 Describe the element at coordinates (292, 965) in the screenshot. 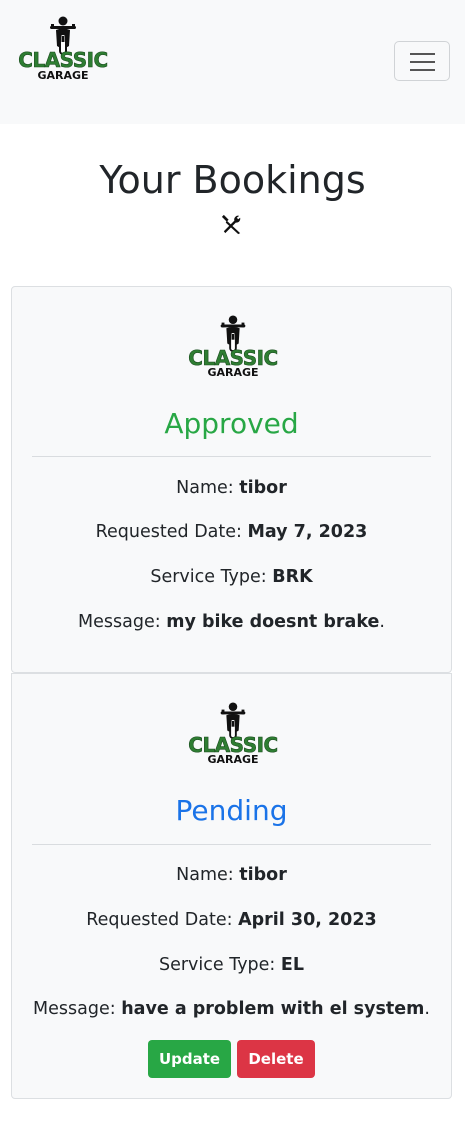

I see `booking-service-type: EL` at that location.